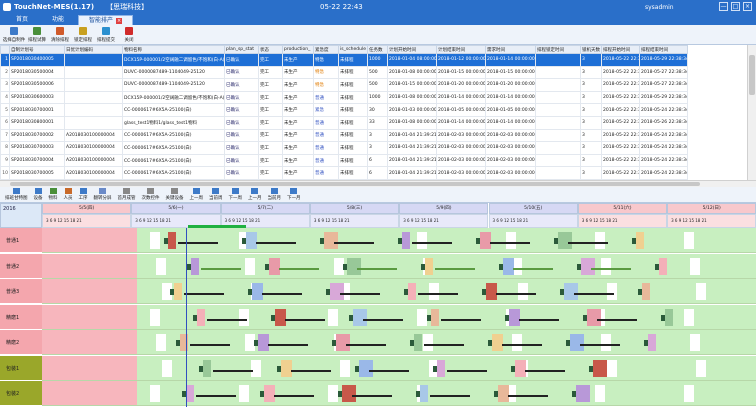  I want to click on column-header: 需求时间, so click(510, 49).